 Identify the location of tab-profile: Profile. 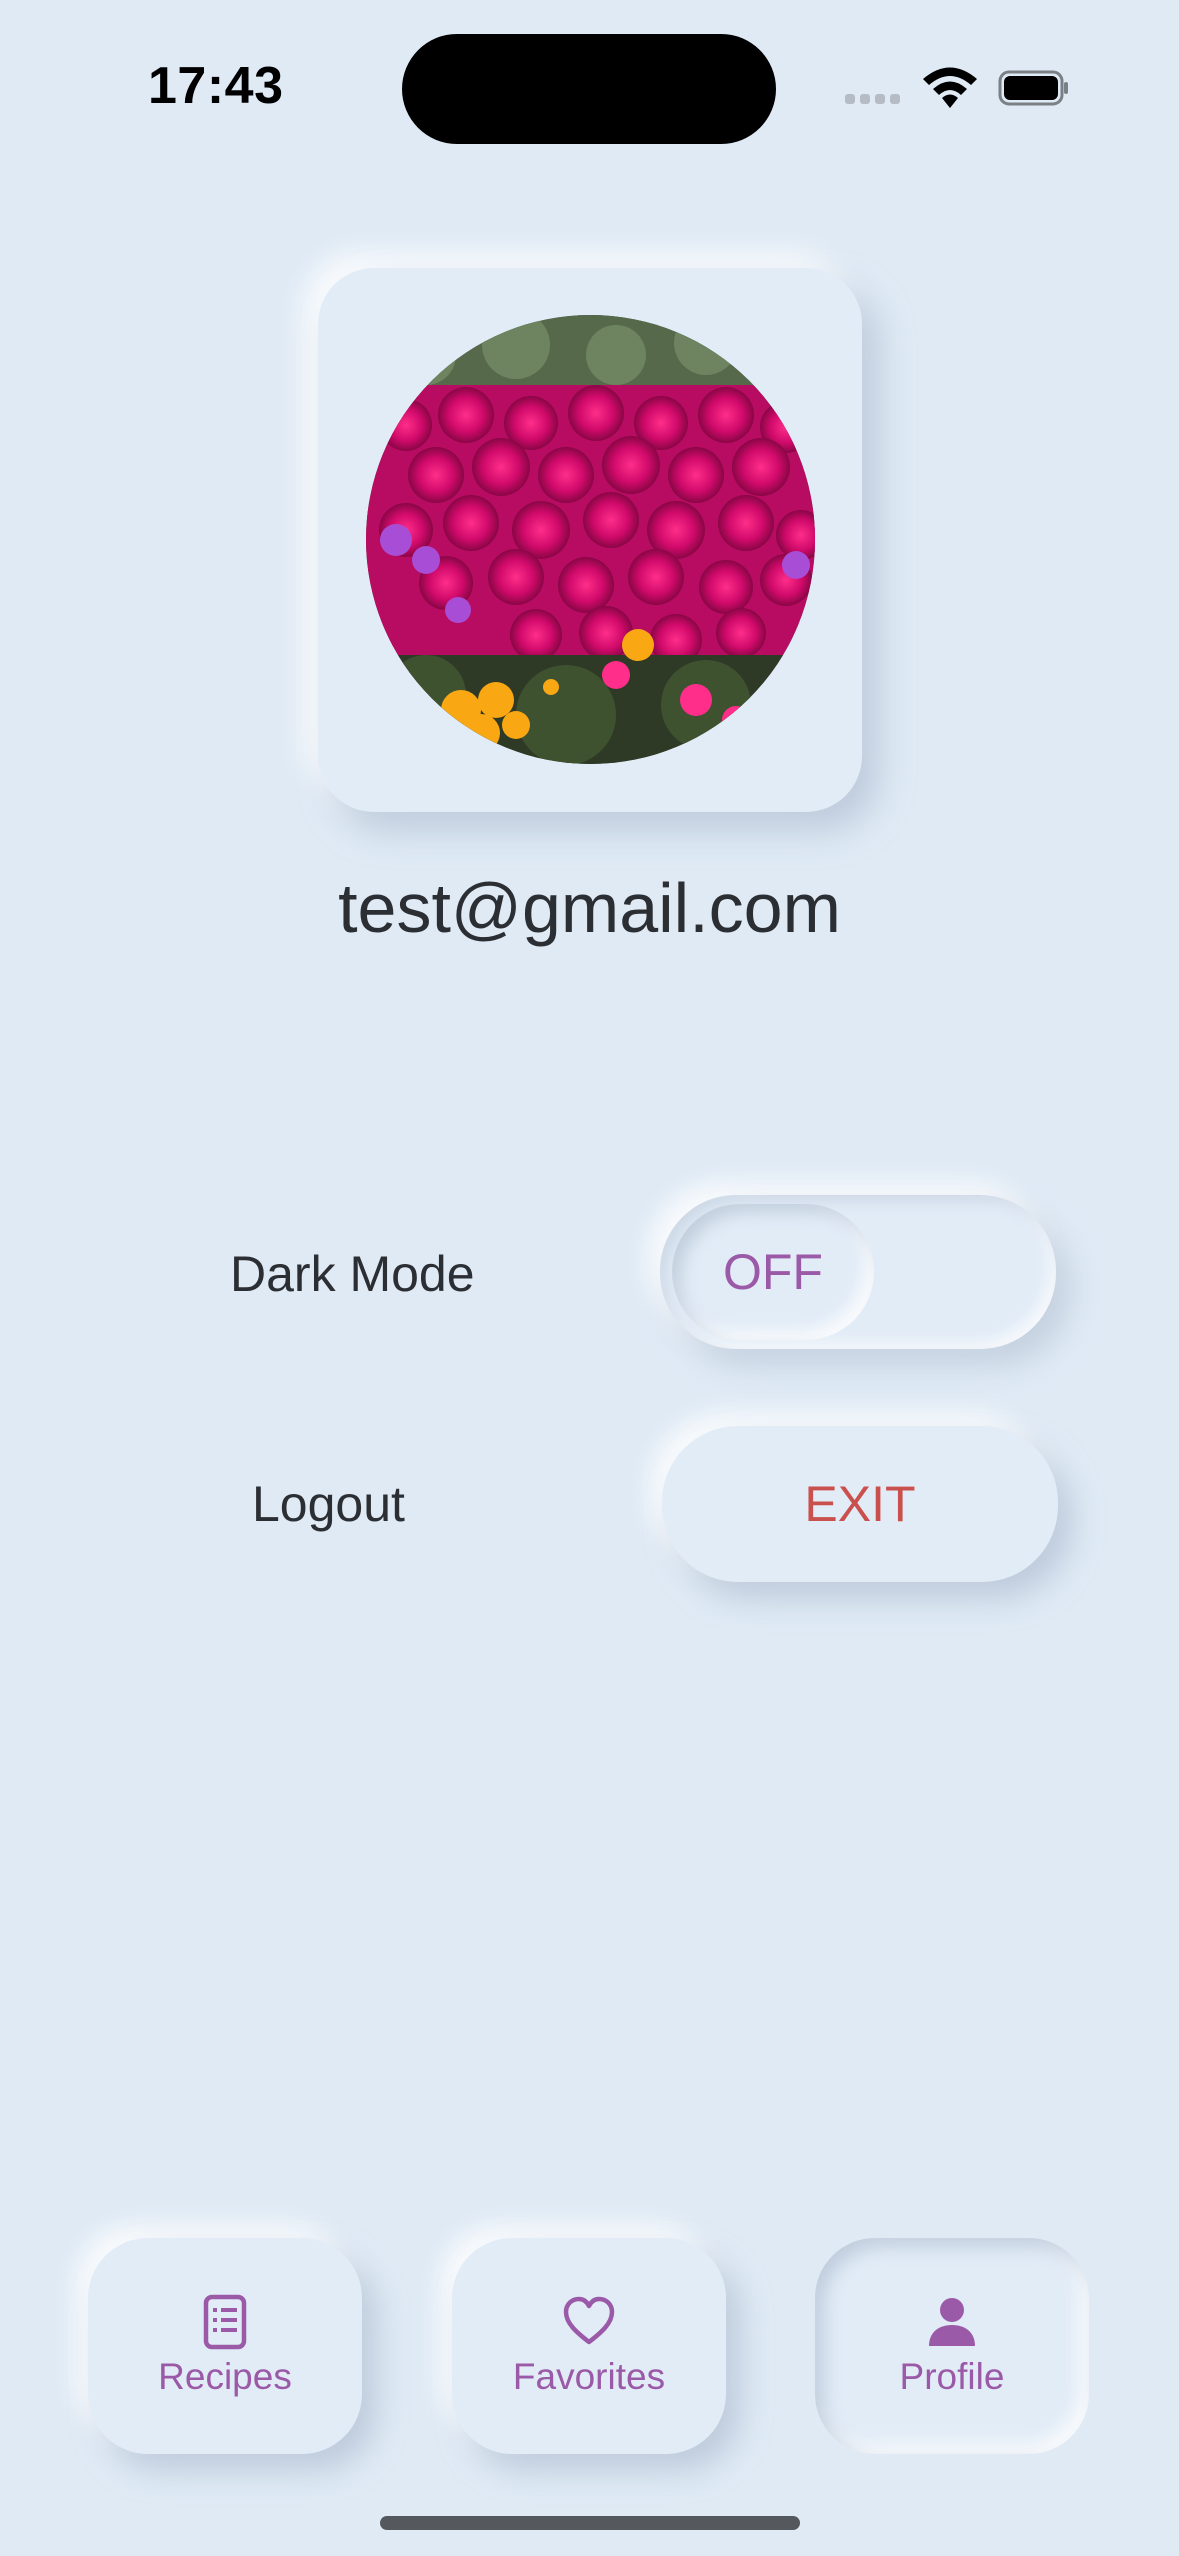
(952, 2346).